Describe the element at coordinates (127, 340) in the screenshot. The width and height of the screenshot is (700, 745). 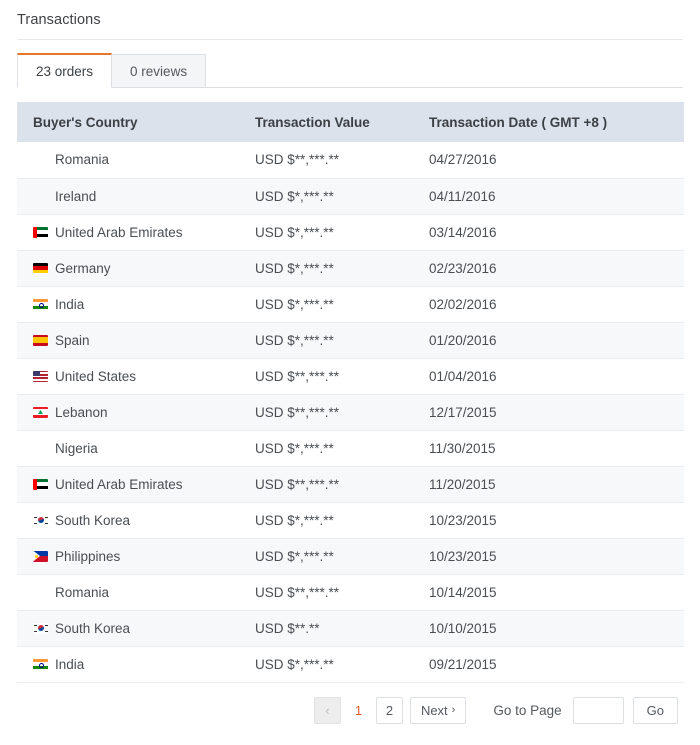
I see `cell-country: Spain` at that location.